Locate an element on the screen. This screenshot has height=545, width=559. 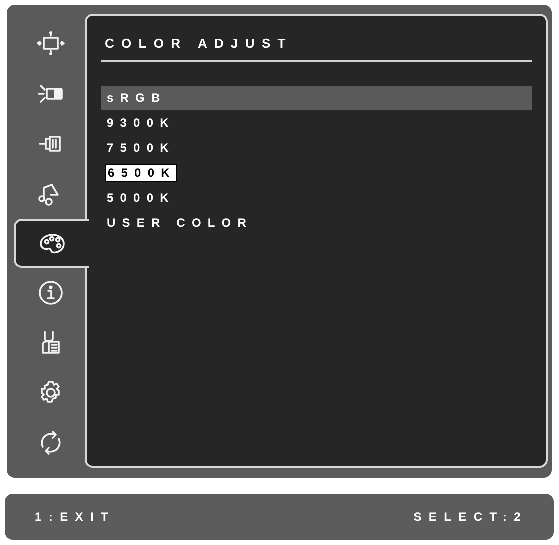
sidebar-tab is located at coordinates (51, 243).